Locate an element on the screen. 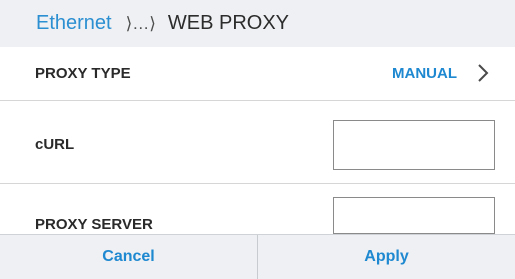 The height and width of the screenshot is (279, 515). page-title: WEB PROXY is located at coordinates (228, 23).